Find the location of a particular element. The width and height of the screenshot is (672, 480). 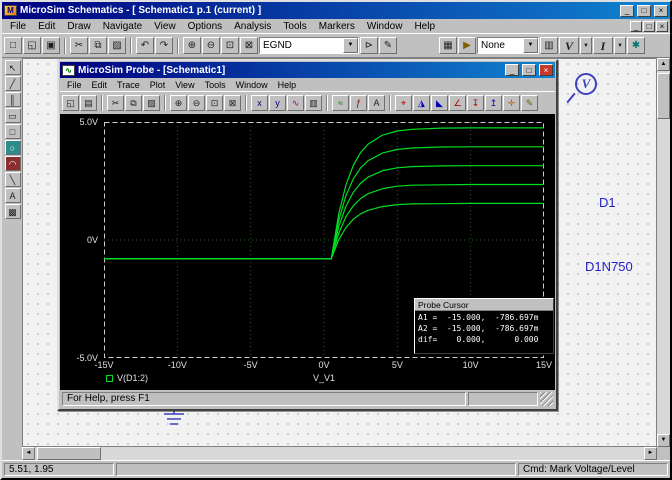

probe-cursor-title: Probe Cursor is located at coordinates (484, 305).